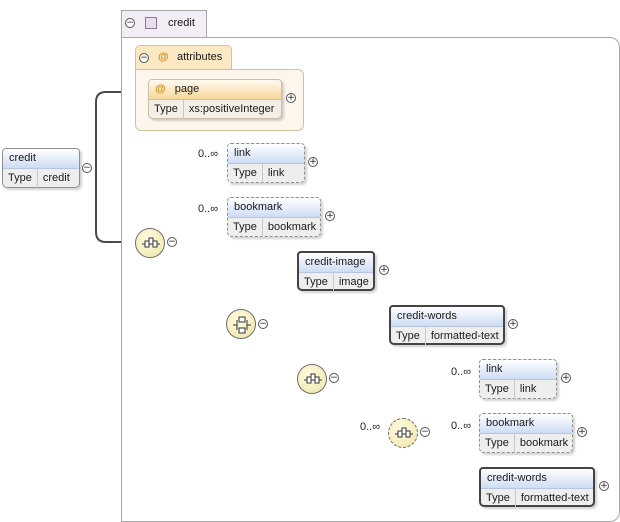 This screenshot has height=522, width=620. I want to click on attributes-group-tab: − @ attributes, so click(183, 57).